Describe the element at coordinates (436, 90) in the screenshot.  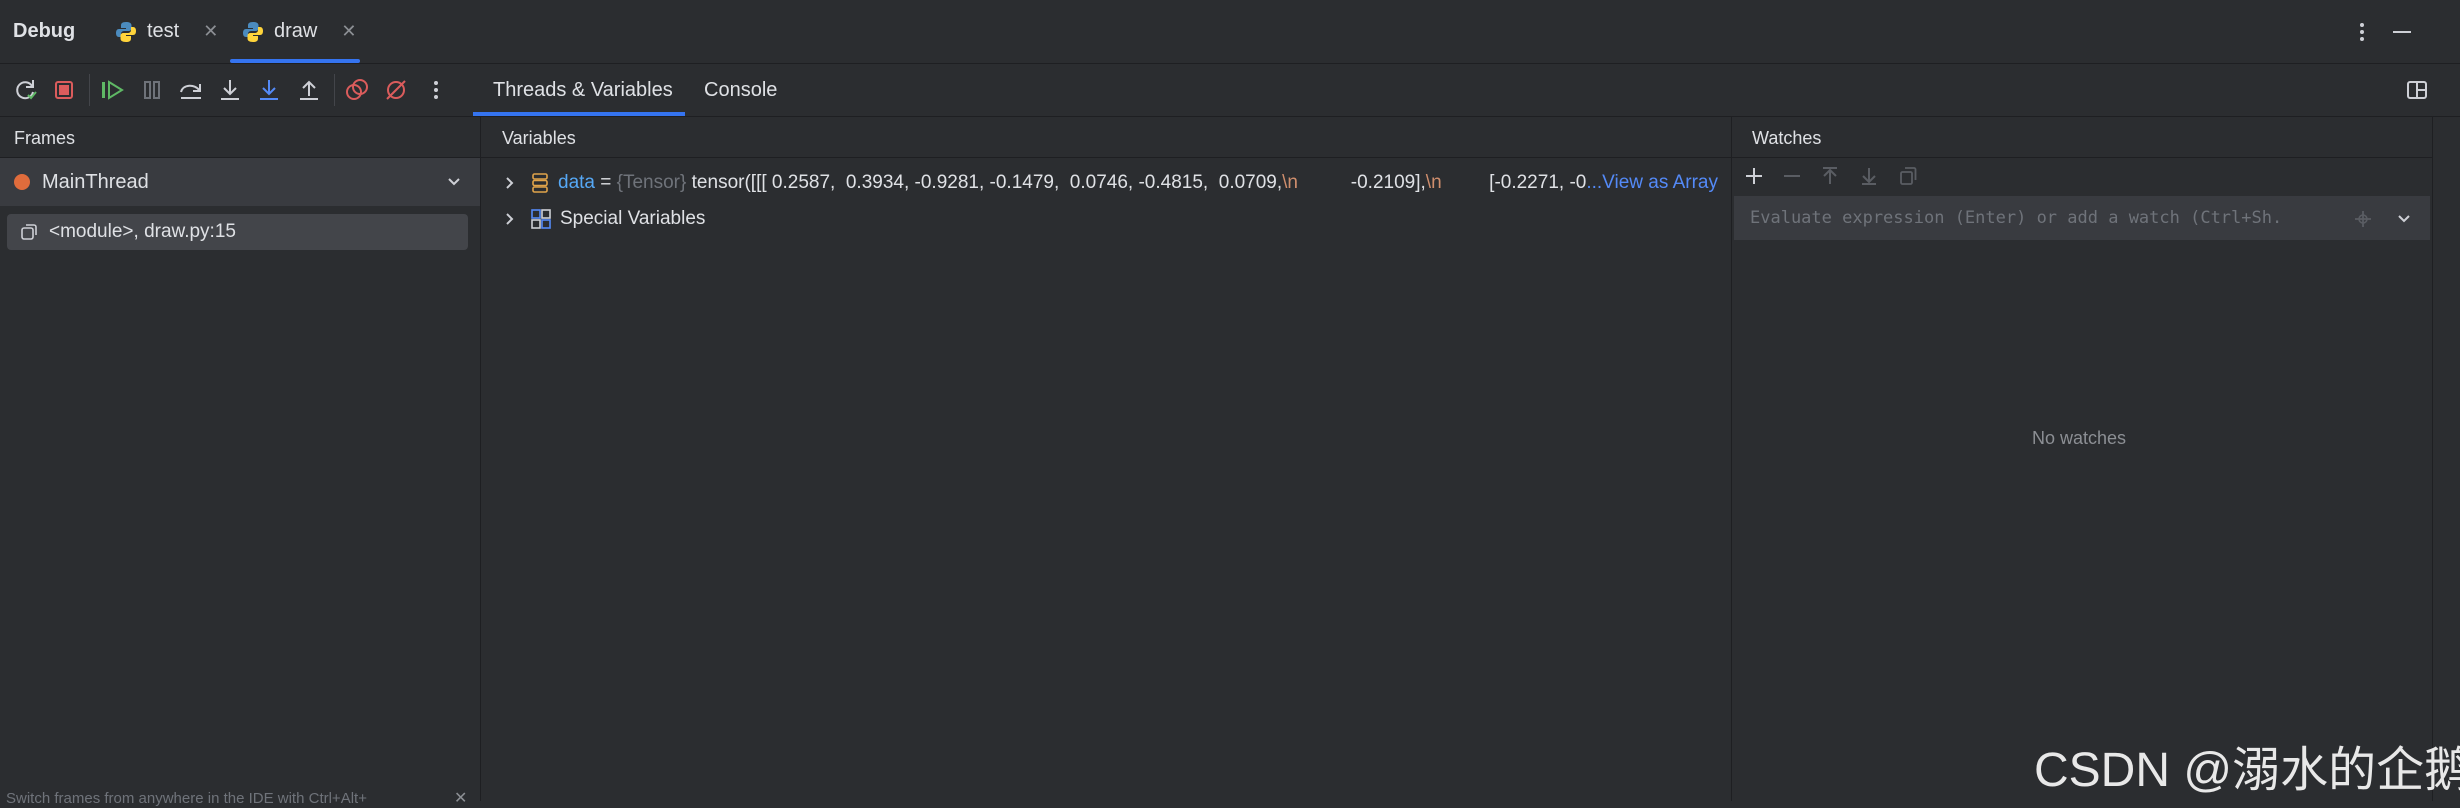
I see `more-icon` at that location.